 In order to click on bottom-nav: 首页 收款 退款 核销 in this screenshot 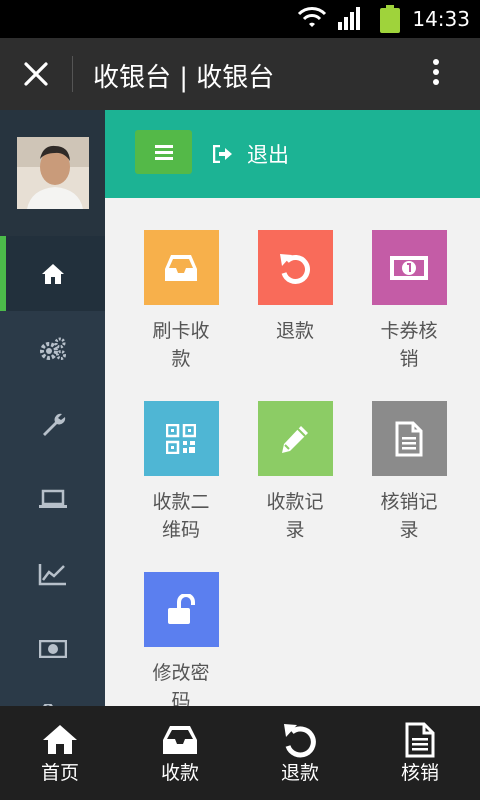, I will do `click(240, 753)`.